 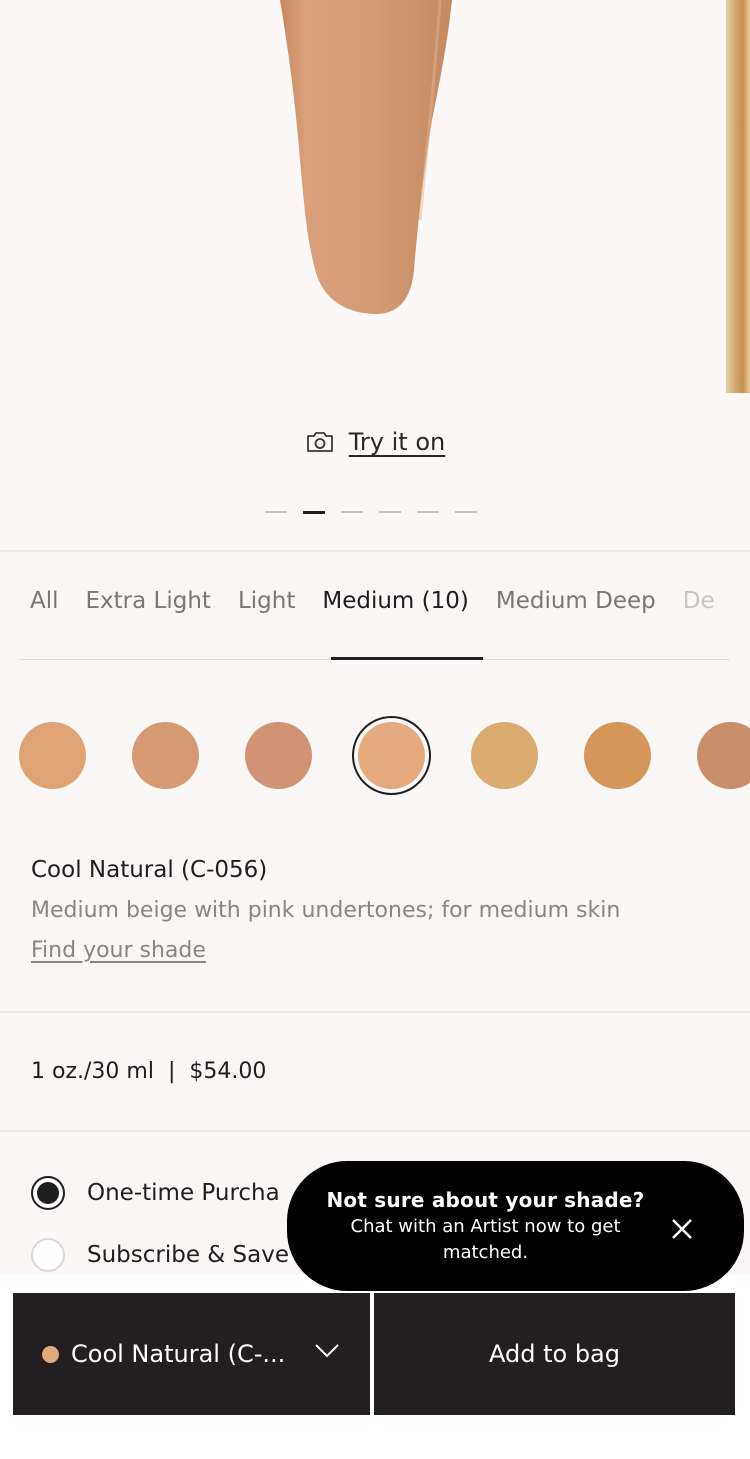 What do you see at coordinates (738, 196) in the screenshot?
I see `model-photo-peek` at bounding box center [738, 196].